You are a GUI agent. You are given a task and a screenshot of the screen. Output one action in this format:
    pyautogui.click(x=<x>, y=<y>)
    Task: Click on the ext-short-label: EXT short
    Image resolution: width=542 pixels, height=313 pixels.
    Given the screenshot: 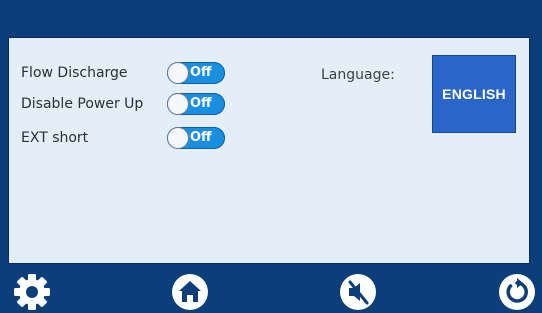 What is the action you would take?
    pyautogui.click(x=55, y=138)
    